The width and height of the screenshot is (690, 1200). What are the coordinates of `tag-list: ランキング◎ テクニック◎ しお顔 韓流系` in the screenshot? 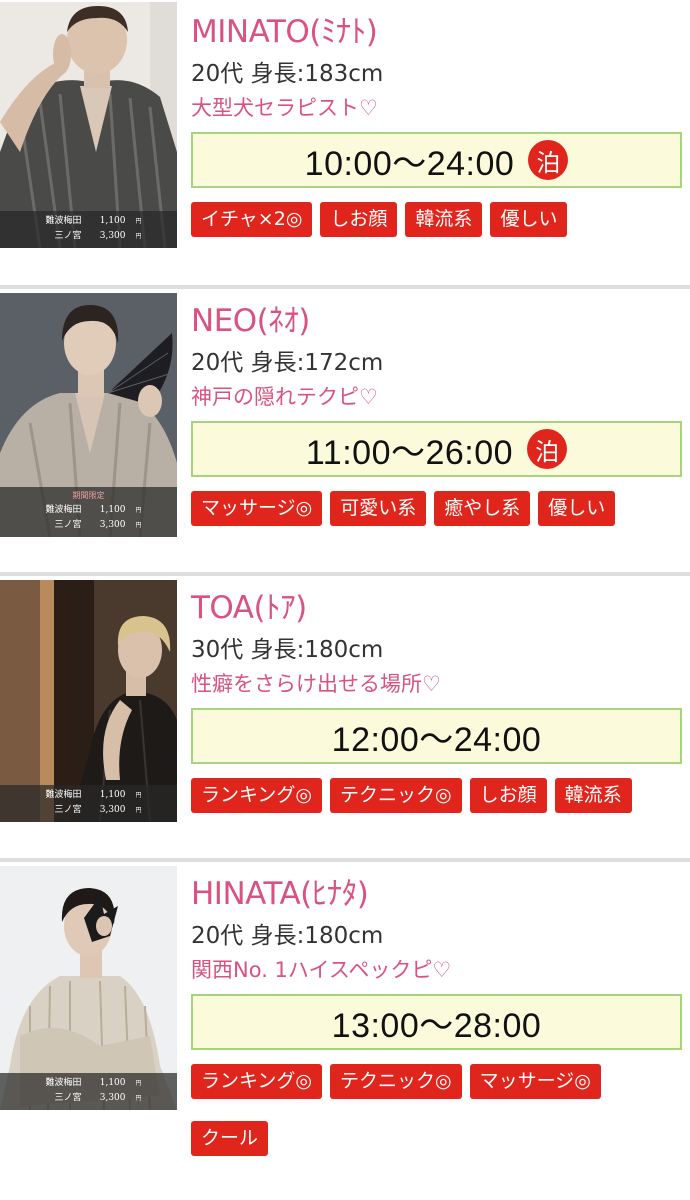 It's located at (436, 806).